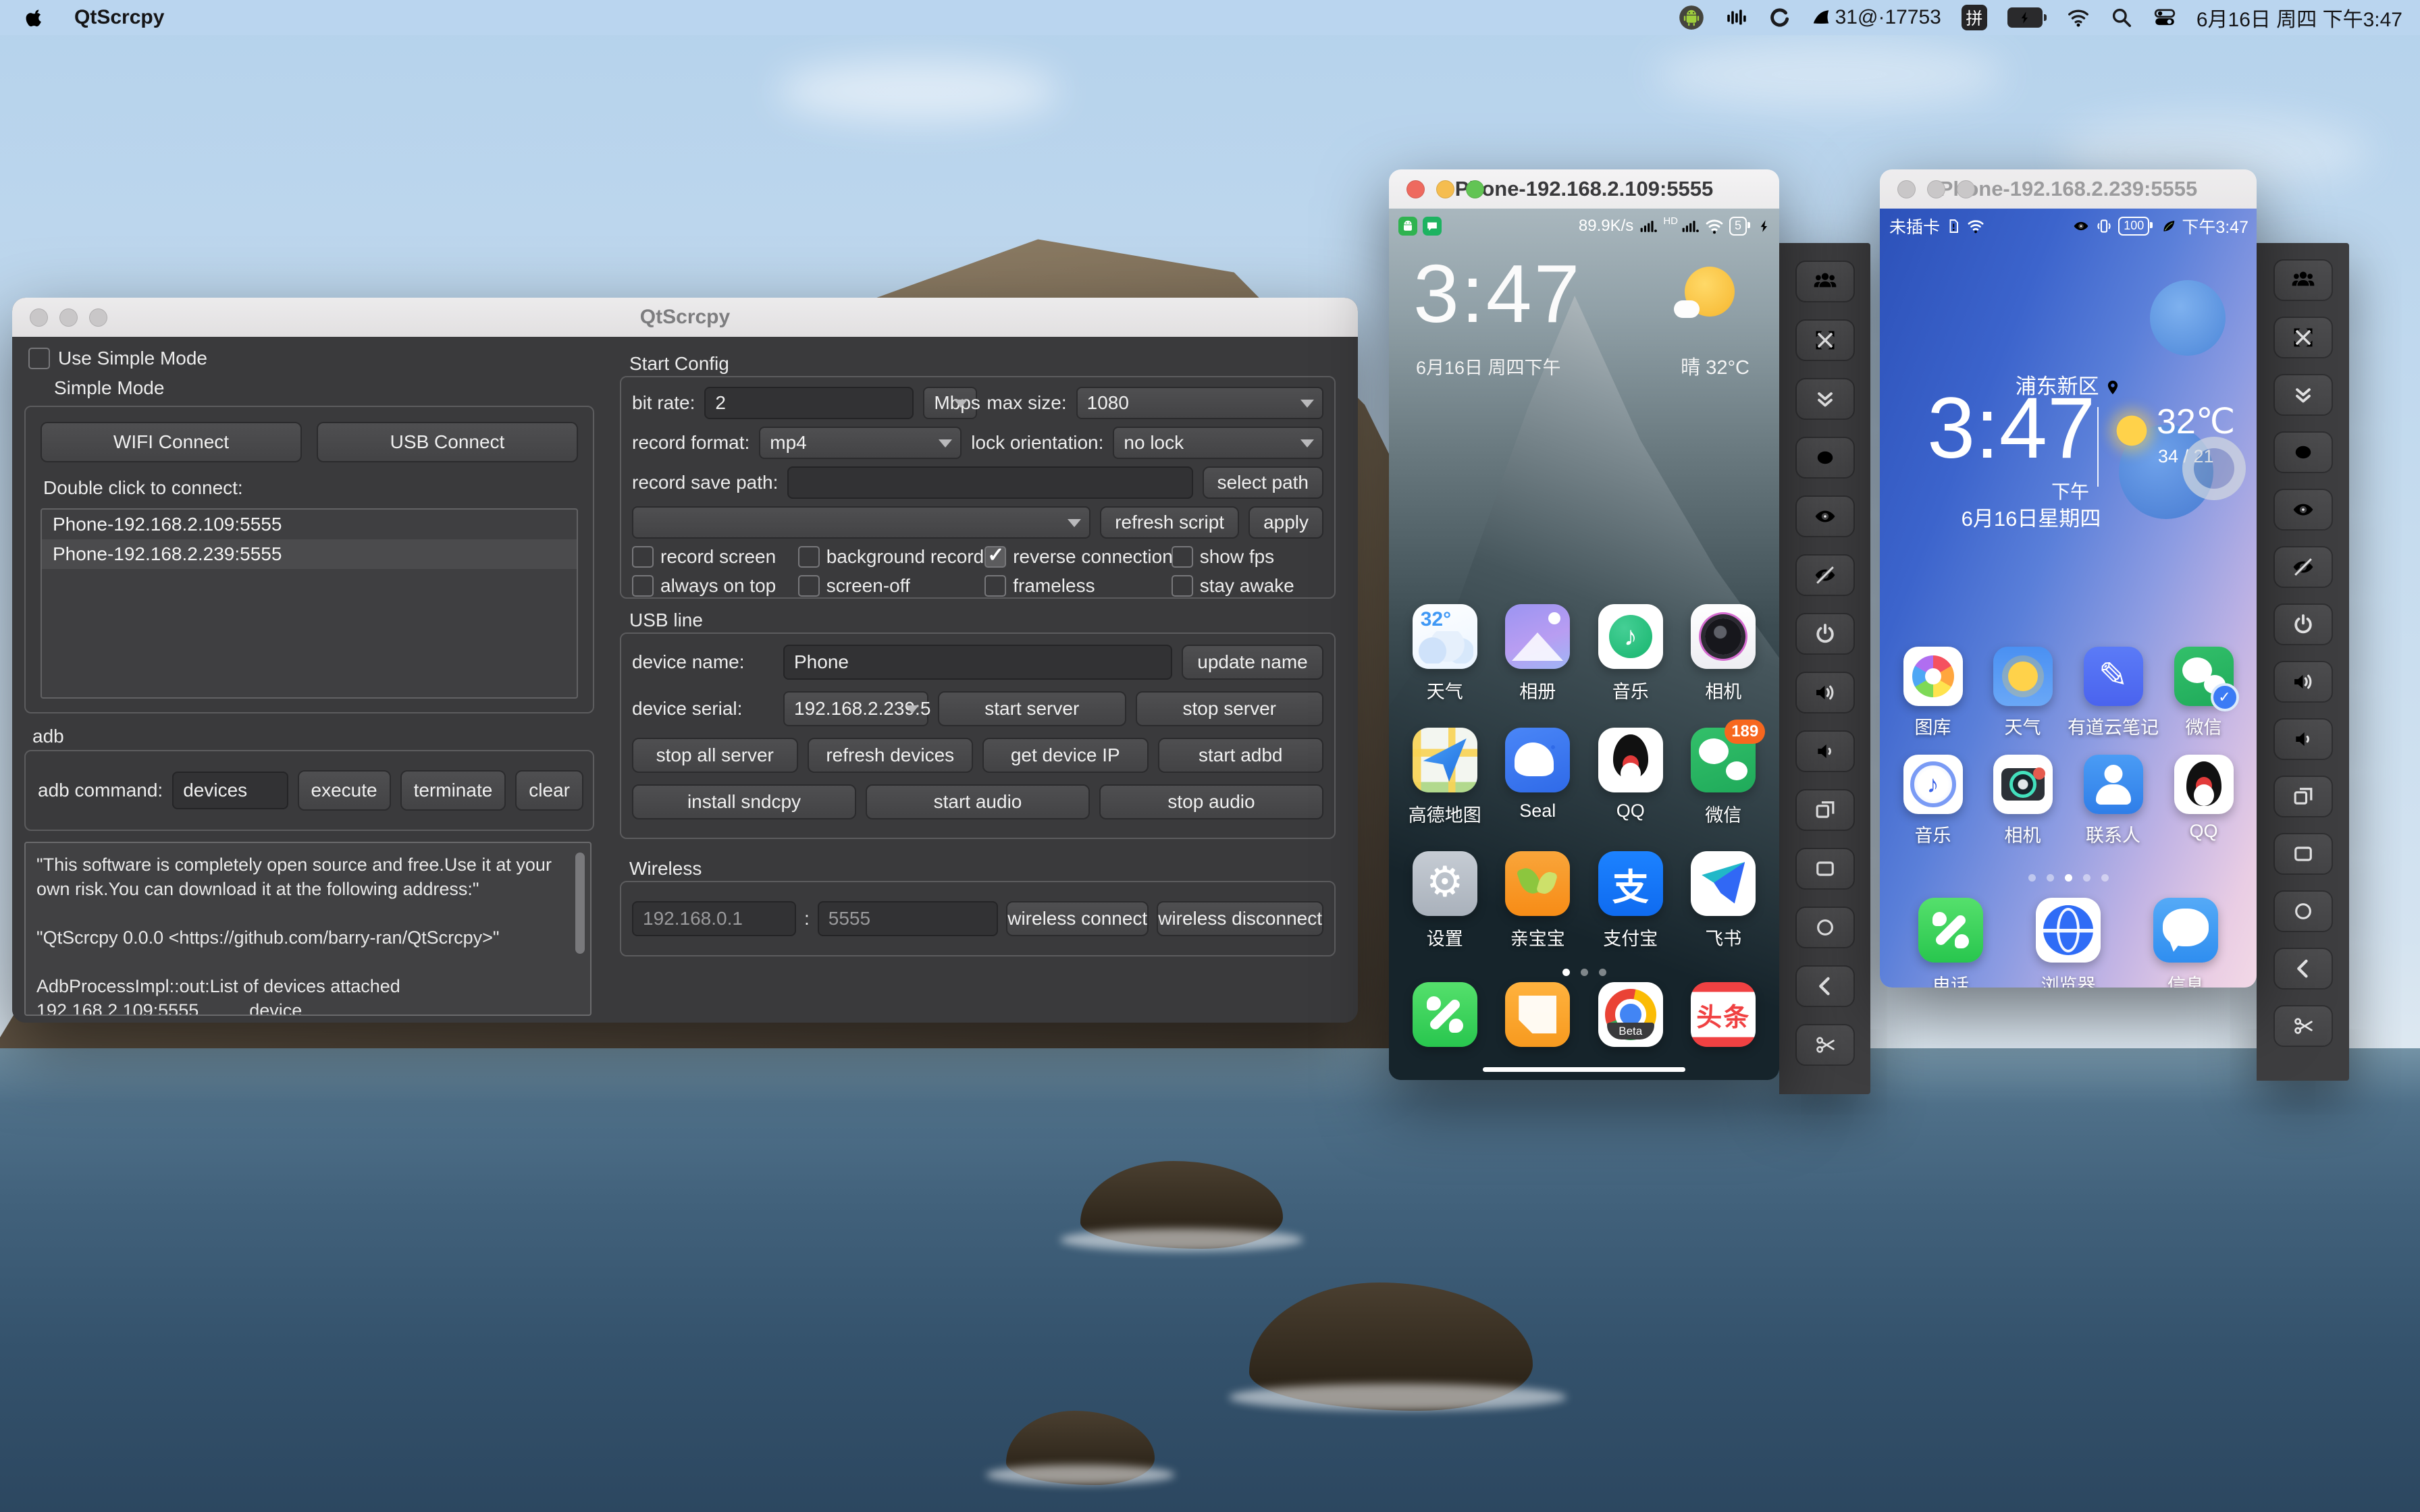  Describe the element at coordinates (1445, 1022) in the screenshot. I see `app-phone` at that location.